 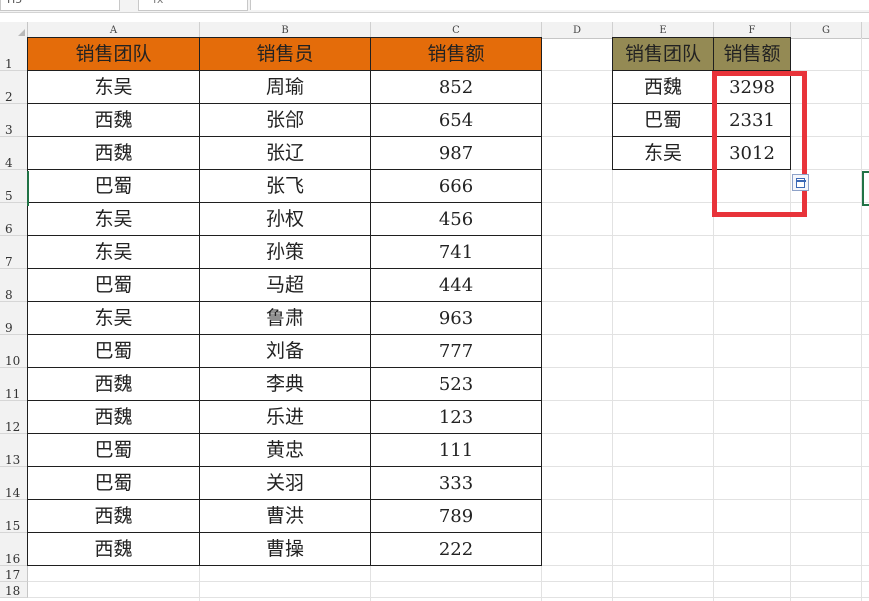 What do you see at coordinates (14, 285) in the screenshot?
I see `row-header-8: 8` at bounding box center [14, 285].